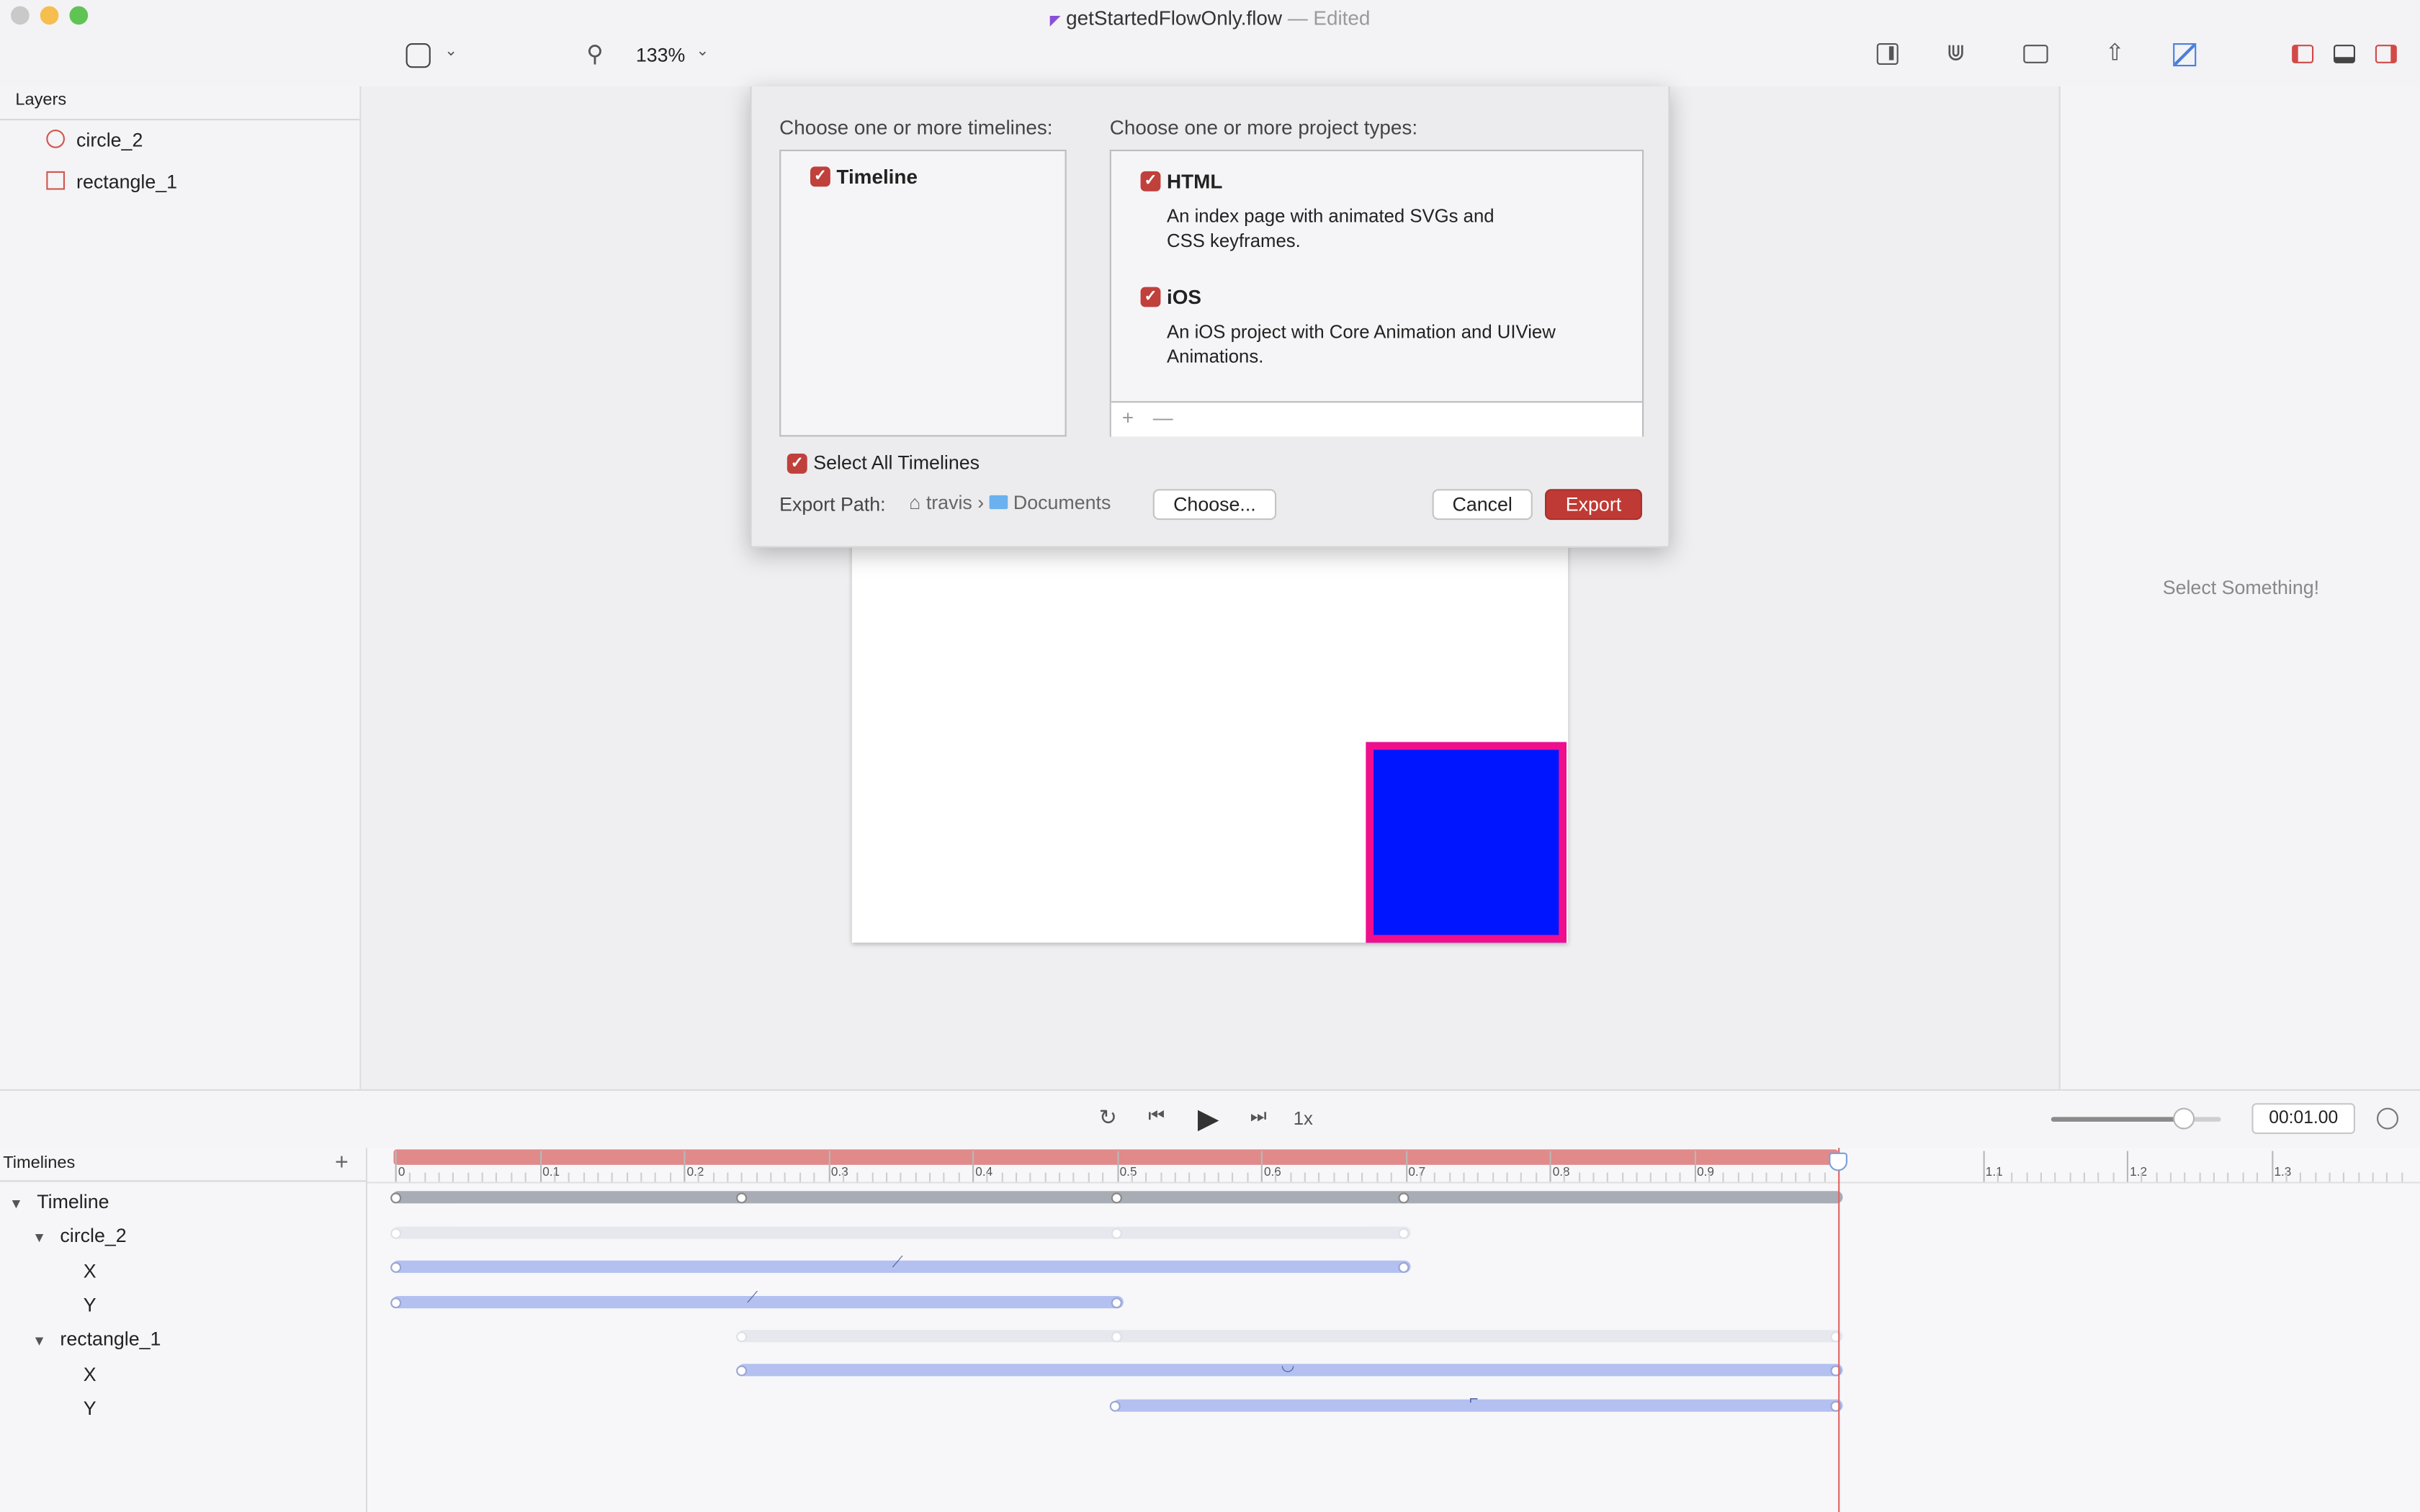  Describe the element at coordinates (1956, 52) in the screenshot. I see `magnet-icon: ⋓` at that location.